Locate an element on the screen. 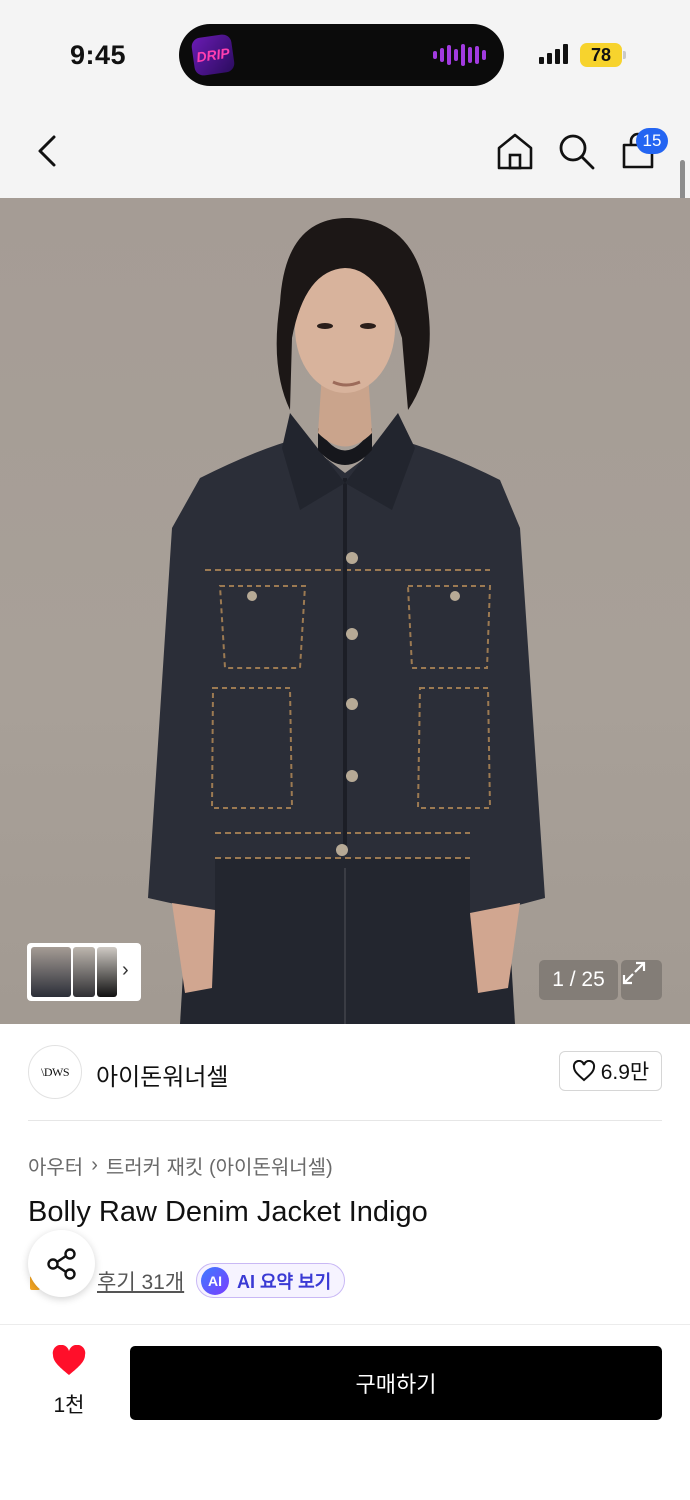 Image resolution: width=690 pixels, height=1500 pixels. breadcrumb-item-trucker-jacket: 트러커 재킷 (아이돈워너셀) is located at coordinates (219, 1165).